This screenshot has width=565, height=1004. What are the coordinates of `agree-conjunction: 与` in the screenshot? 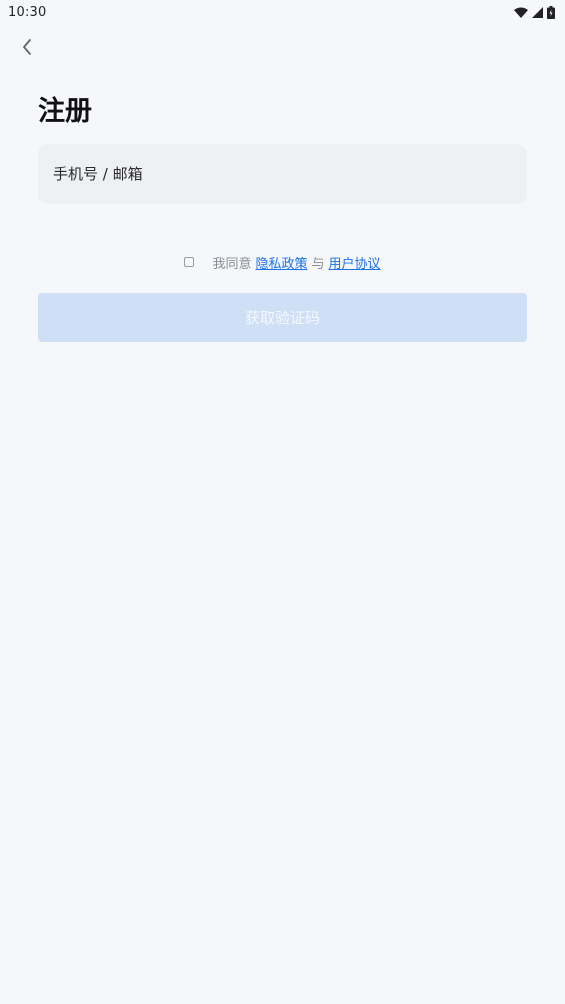 It's located at (318, 264).